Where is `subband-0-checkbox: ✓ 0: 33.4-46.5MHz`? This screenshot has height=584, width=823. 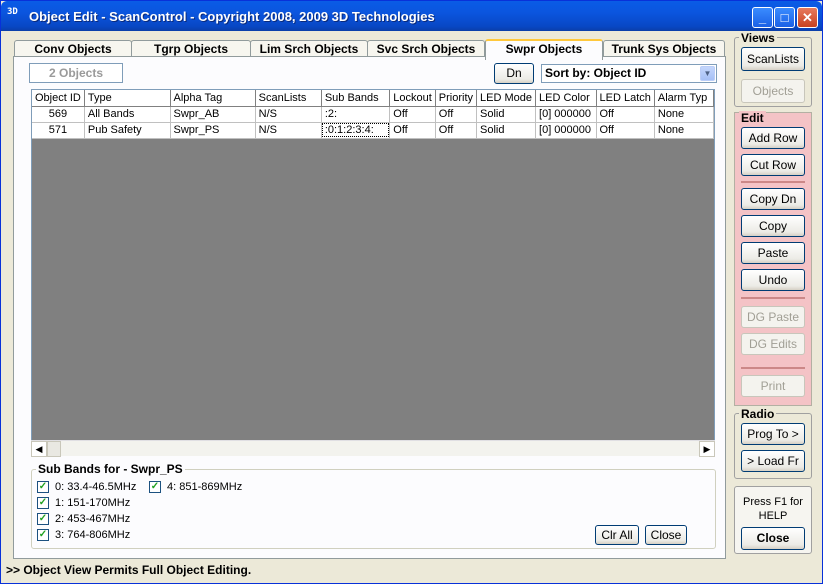 subband-0-checkbox: ✓ 0: 33.4-46.5MHz is located at coordinates (86, 487).